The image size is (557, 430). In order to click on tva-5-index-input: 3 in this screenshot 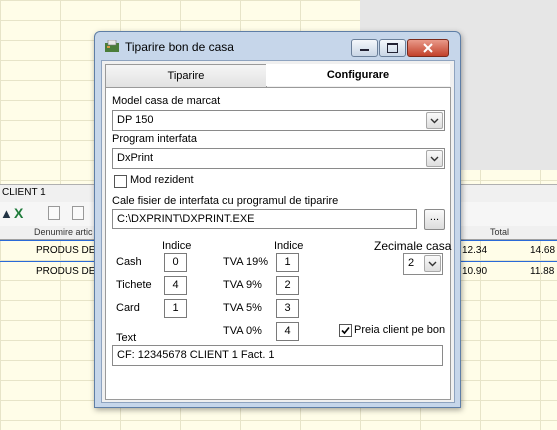, I will do `click(287, 308)`.